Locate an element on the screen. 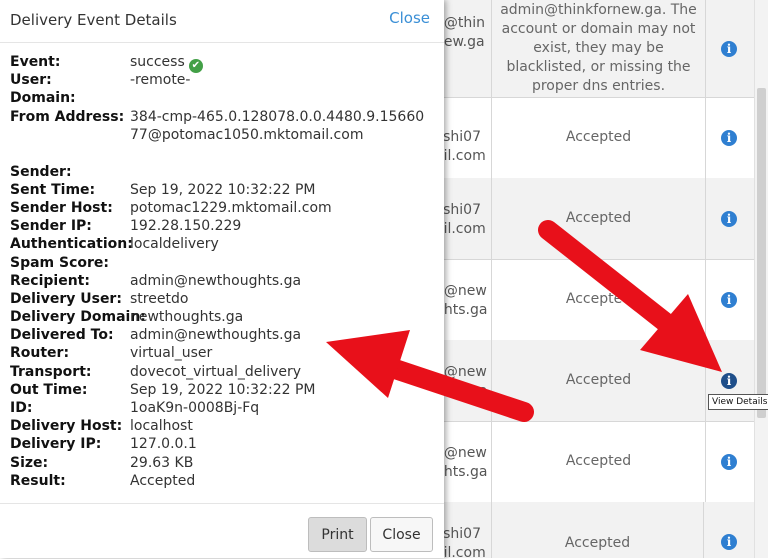 This screenshot has height=559, width=768. view-details-tooltip: View Details is located at coordinates (738, 402).